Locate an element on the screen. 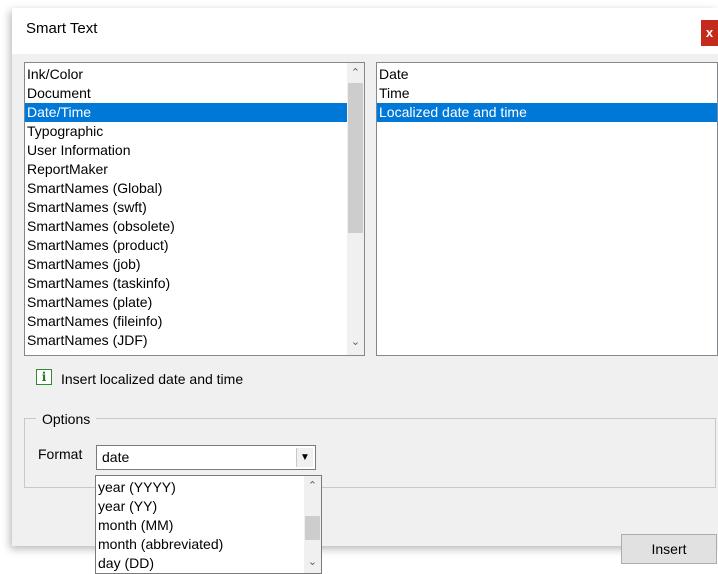  insert-button: Insert is located at coordinates (669, 549).